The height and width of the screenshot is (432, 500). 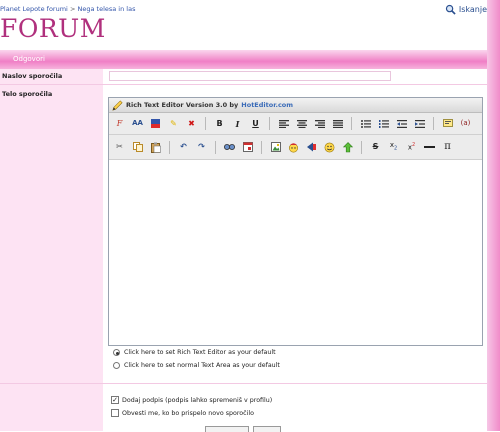 What do you see at coordinates (472, 9) in the screenshot?
I see `search-label: Iskanje` at bounding box center [472, 9].